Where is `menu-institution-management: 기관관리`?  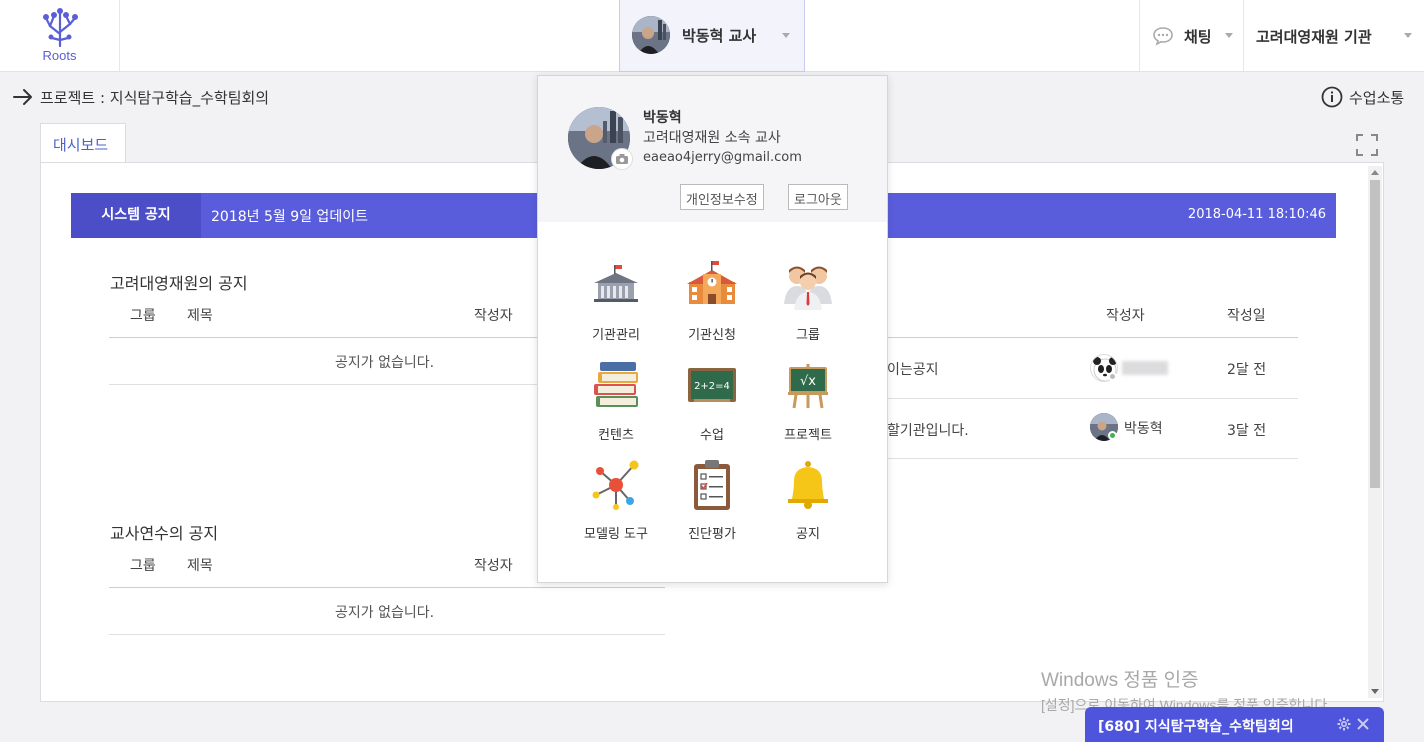
menu-institution-management: 기관관리 is located at coordinates (616, 304).